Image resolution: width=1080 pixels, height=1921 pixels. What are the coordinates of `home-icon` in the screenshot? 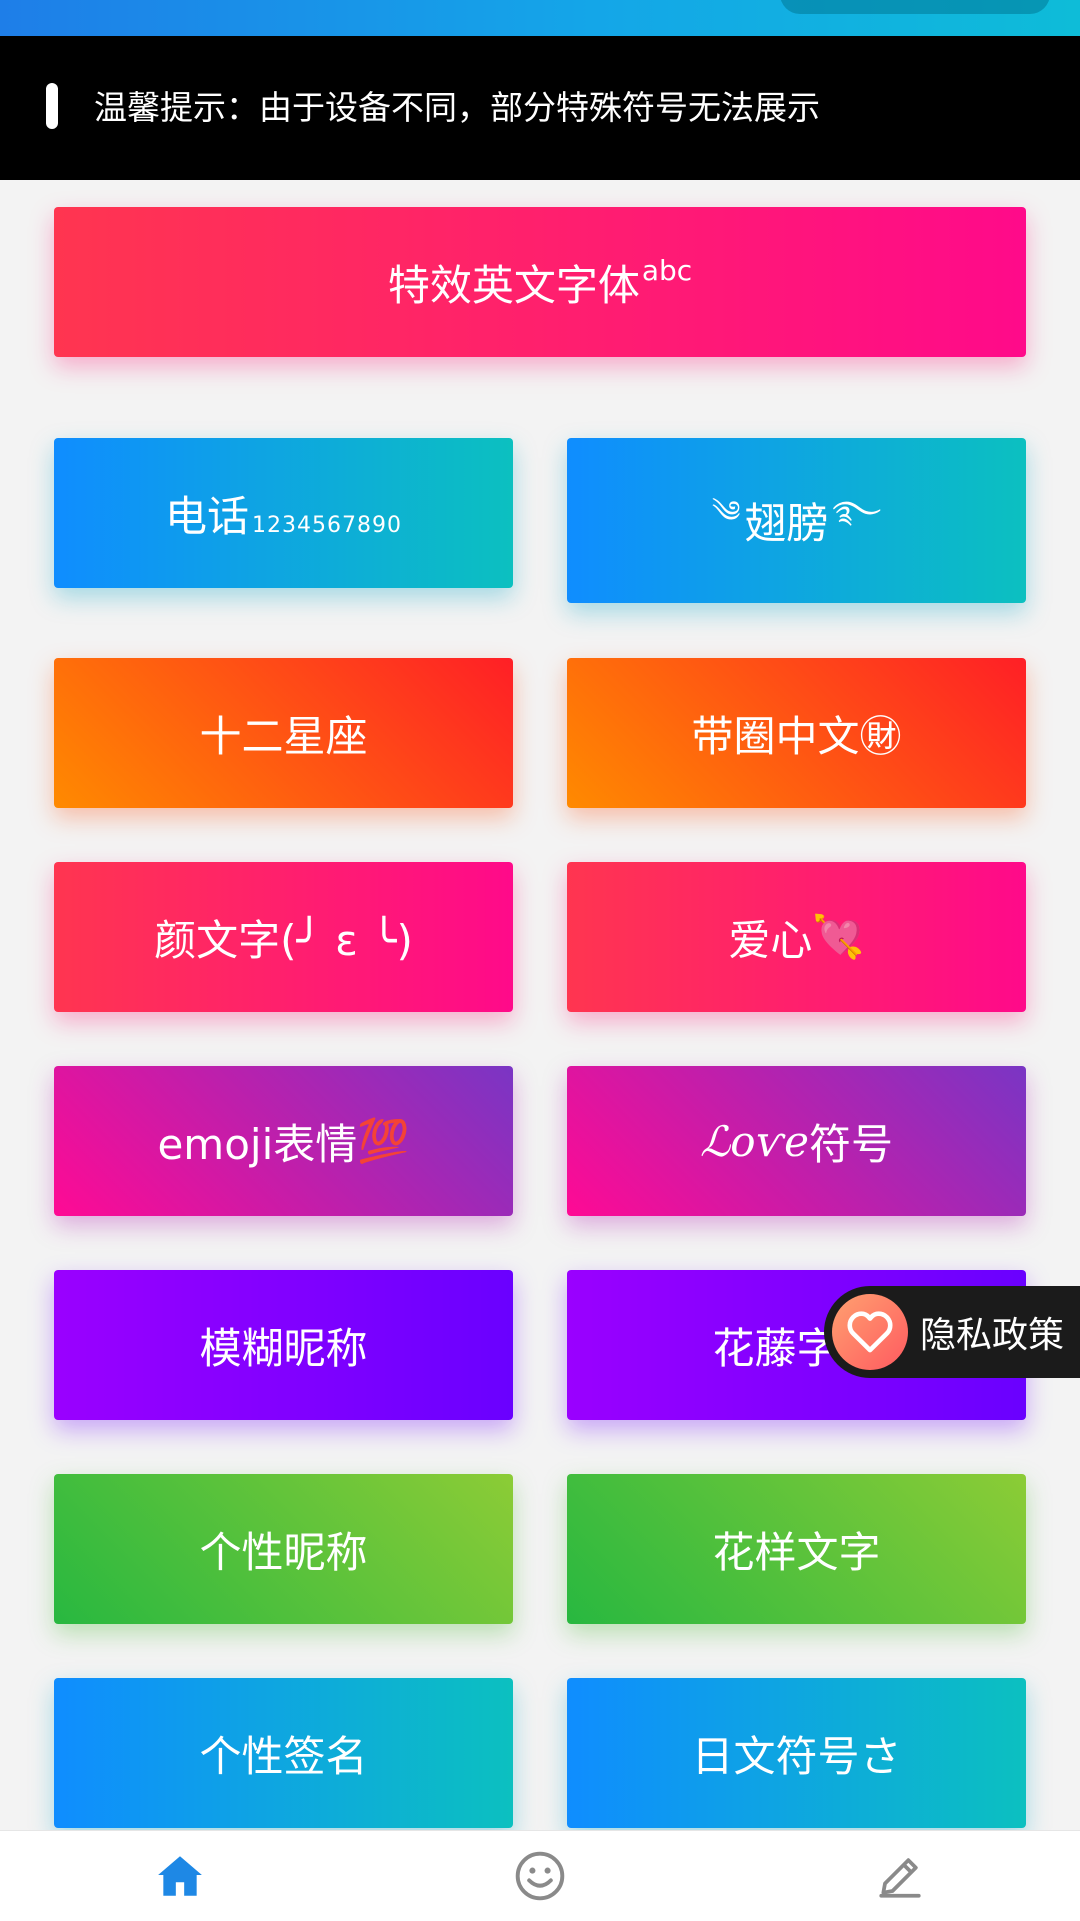 It's located at (180, 1876).